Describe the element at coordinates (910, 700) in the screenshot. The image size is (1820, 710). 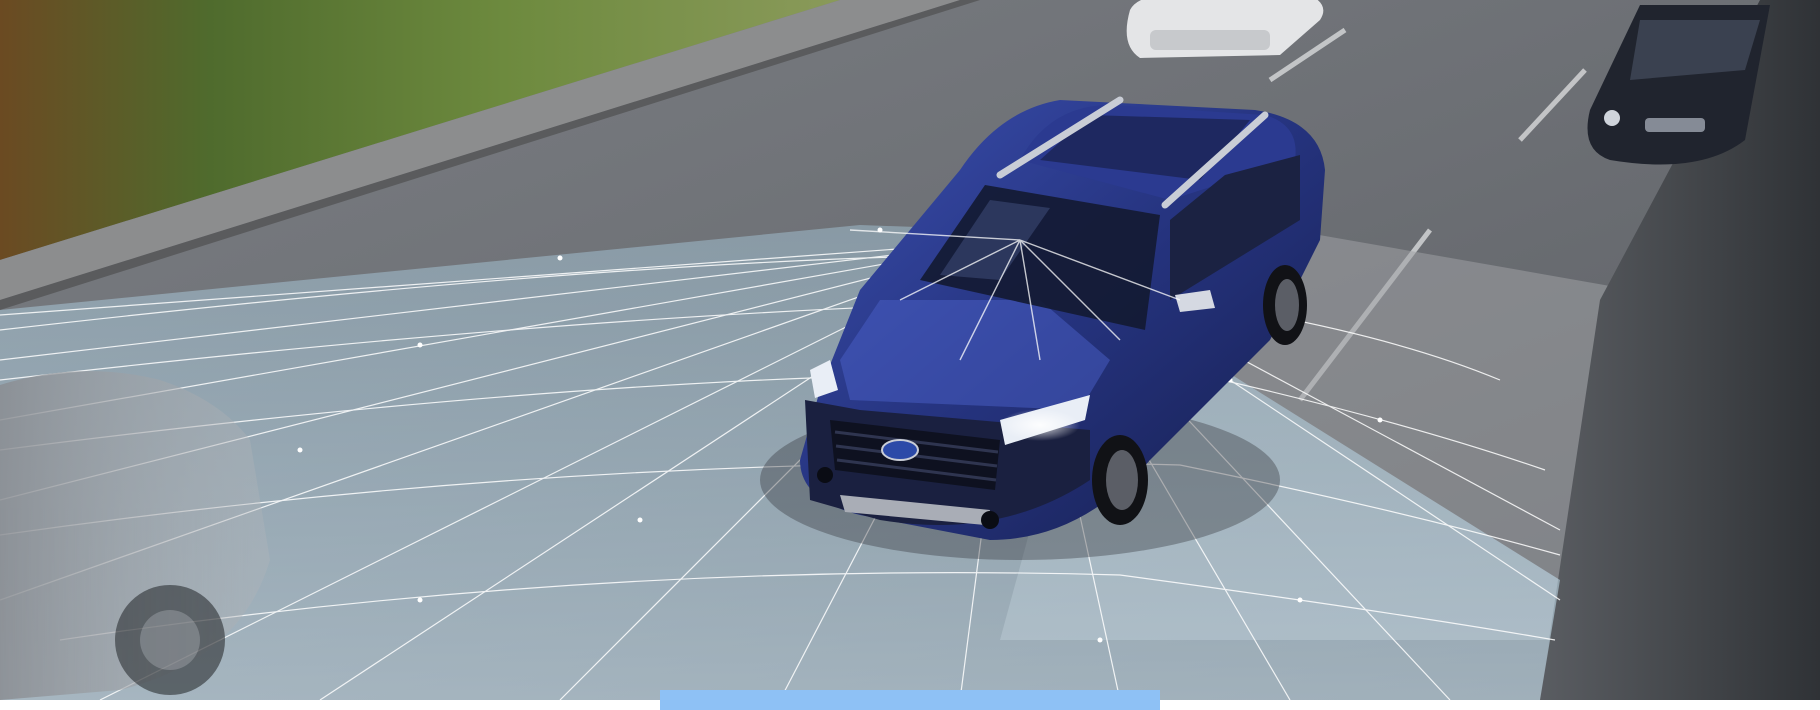
I see `accent-bar` at that location.